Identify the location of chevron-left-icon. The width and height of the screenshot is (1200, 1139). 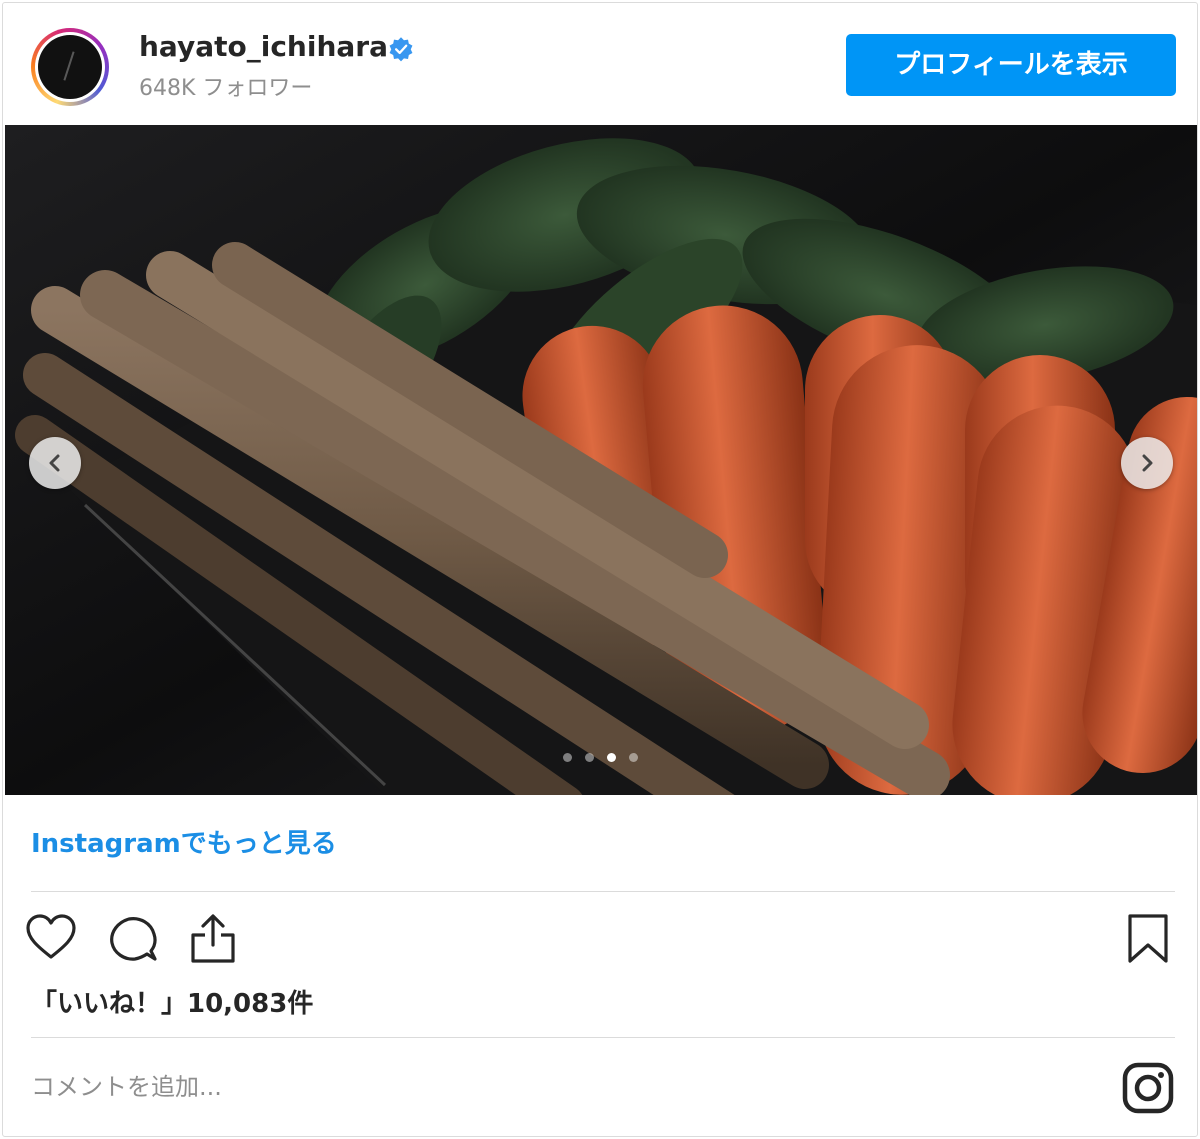
(54, 463).